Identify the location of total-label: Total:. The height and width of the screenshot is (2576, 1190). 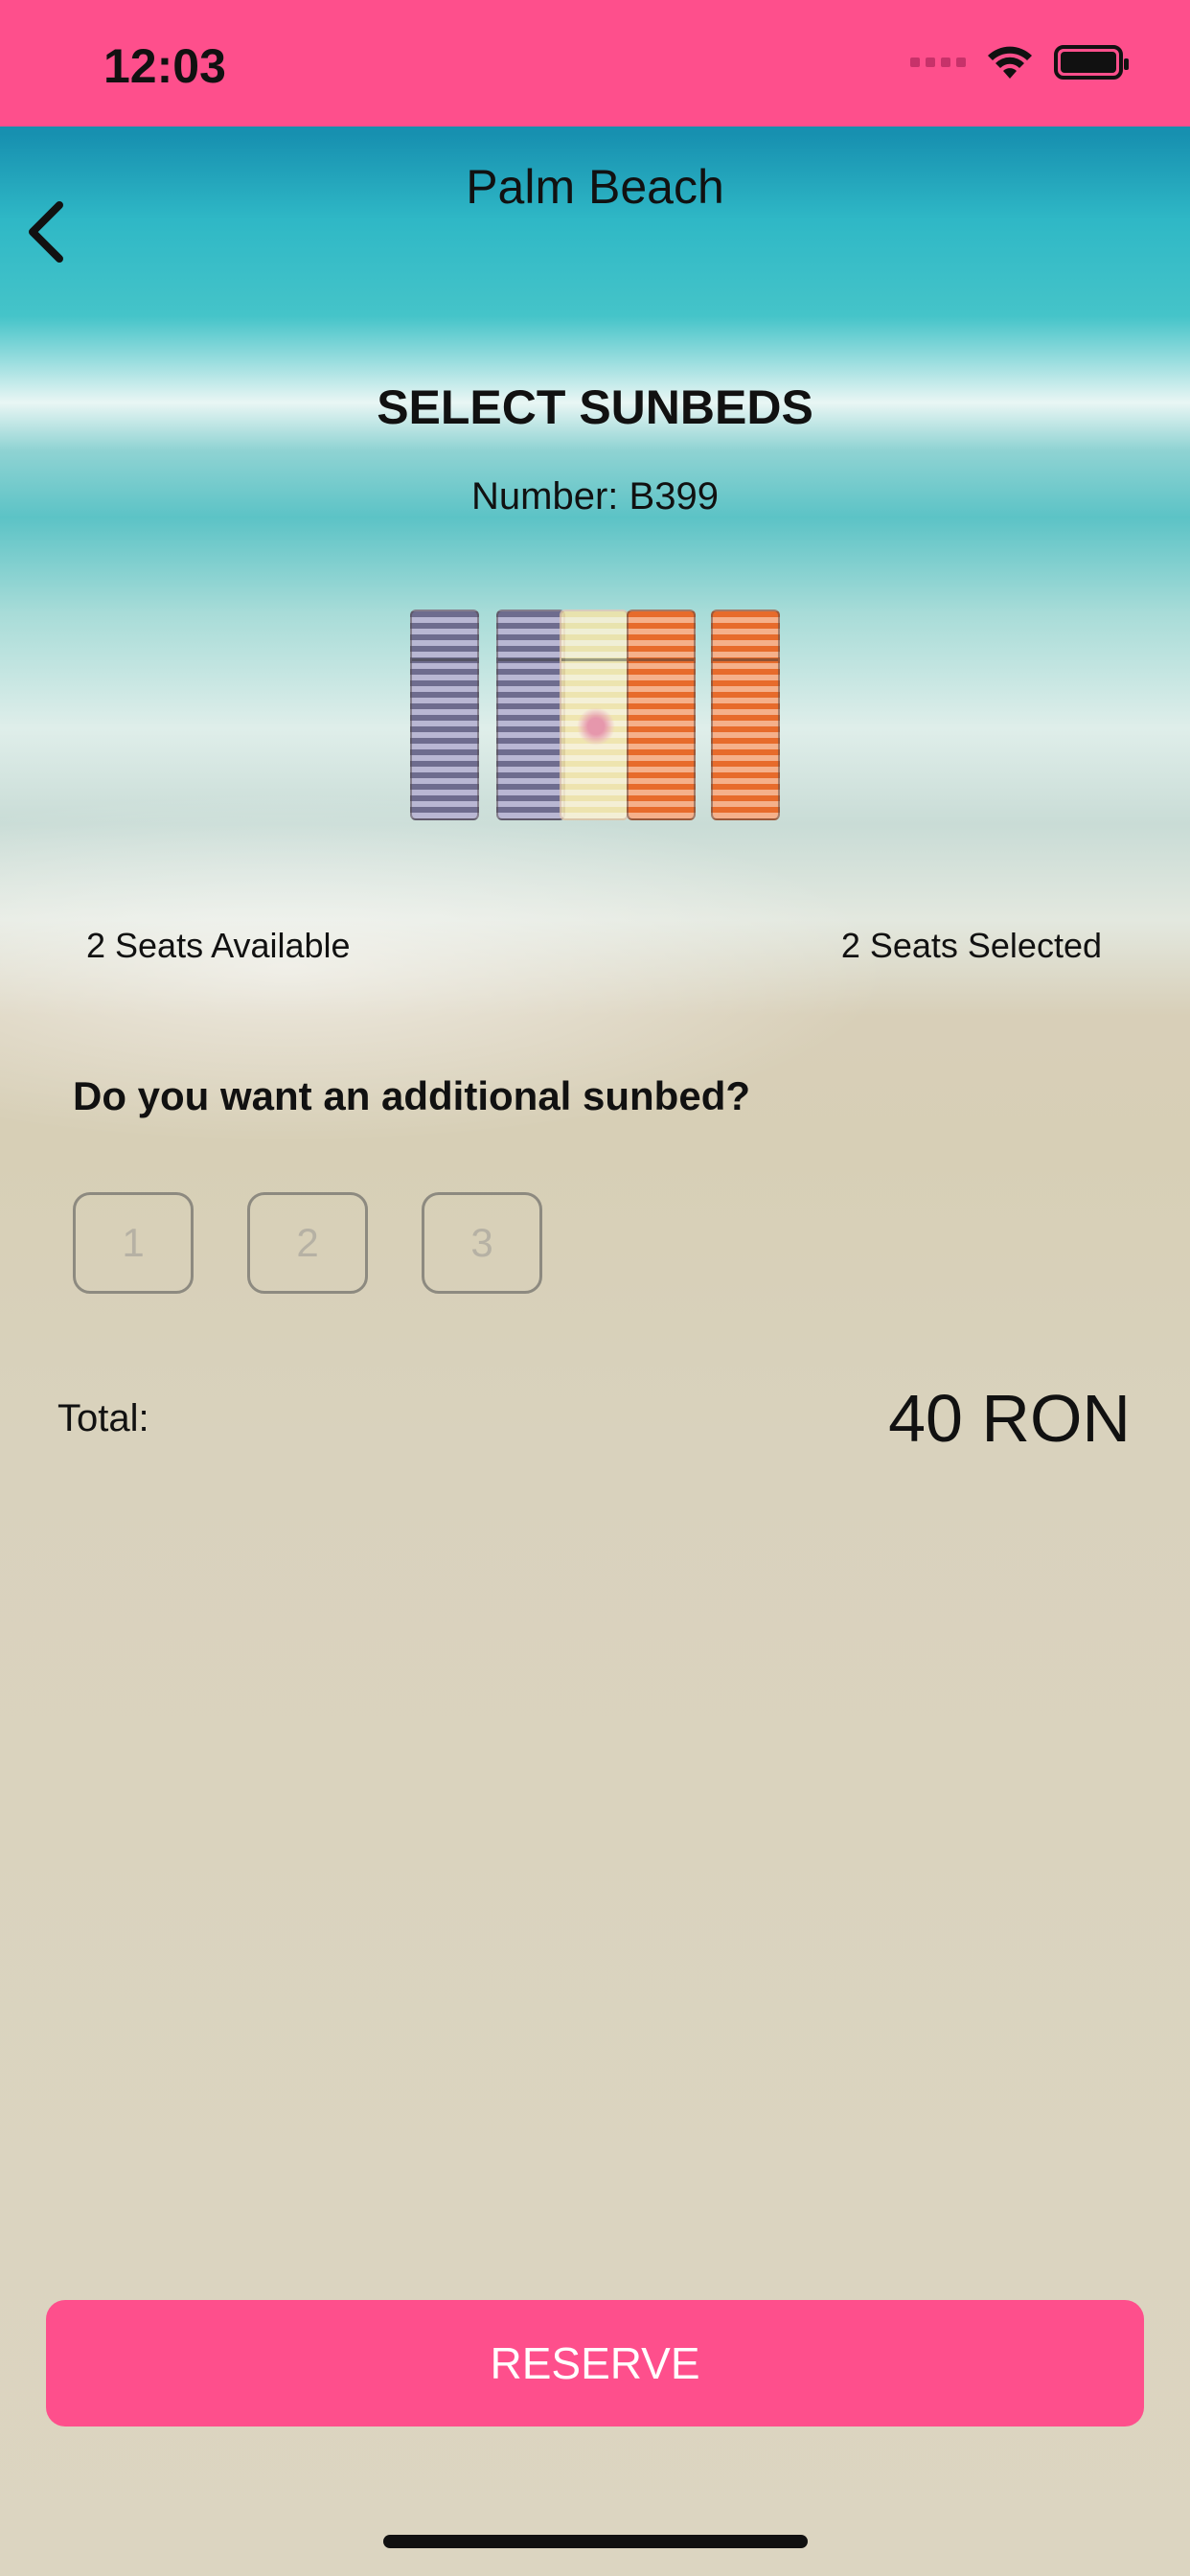
(103, 1418).